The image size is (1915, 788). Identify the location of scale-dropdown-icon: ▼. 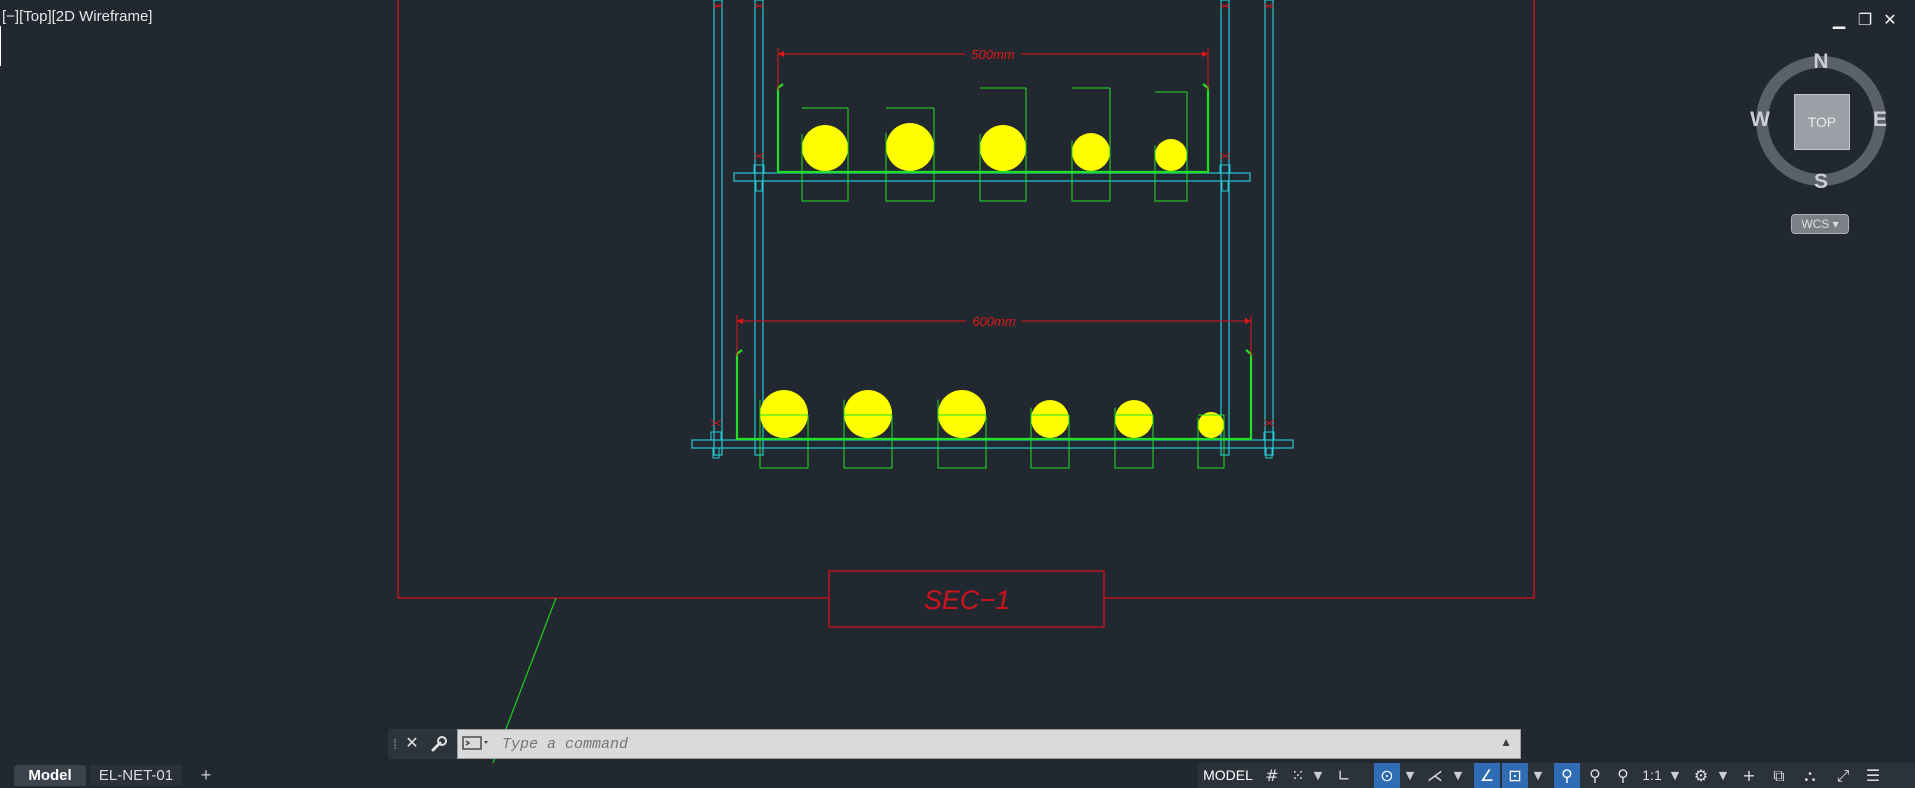
(1675, 775).